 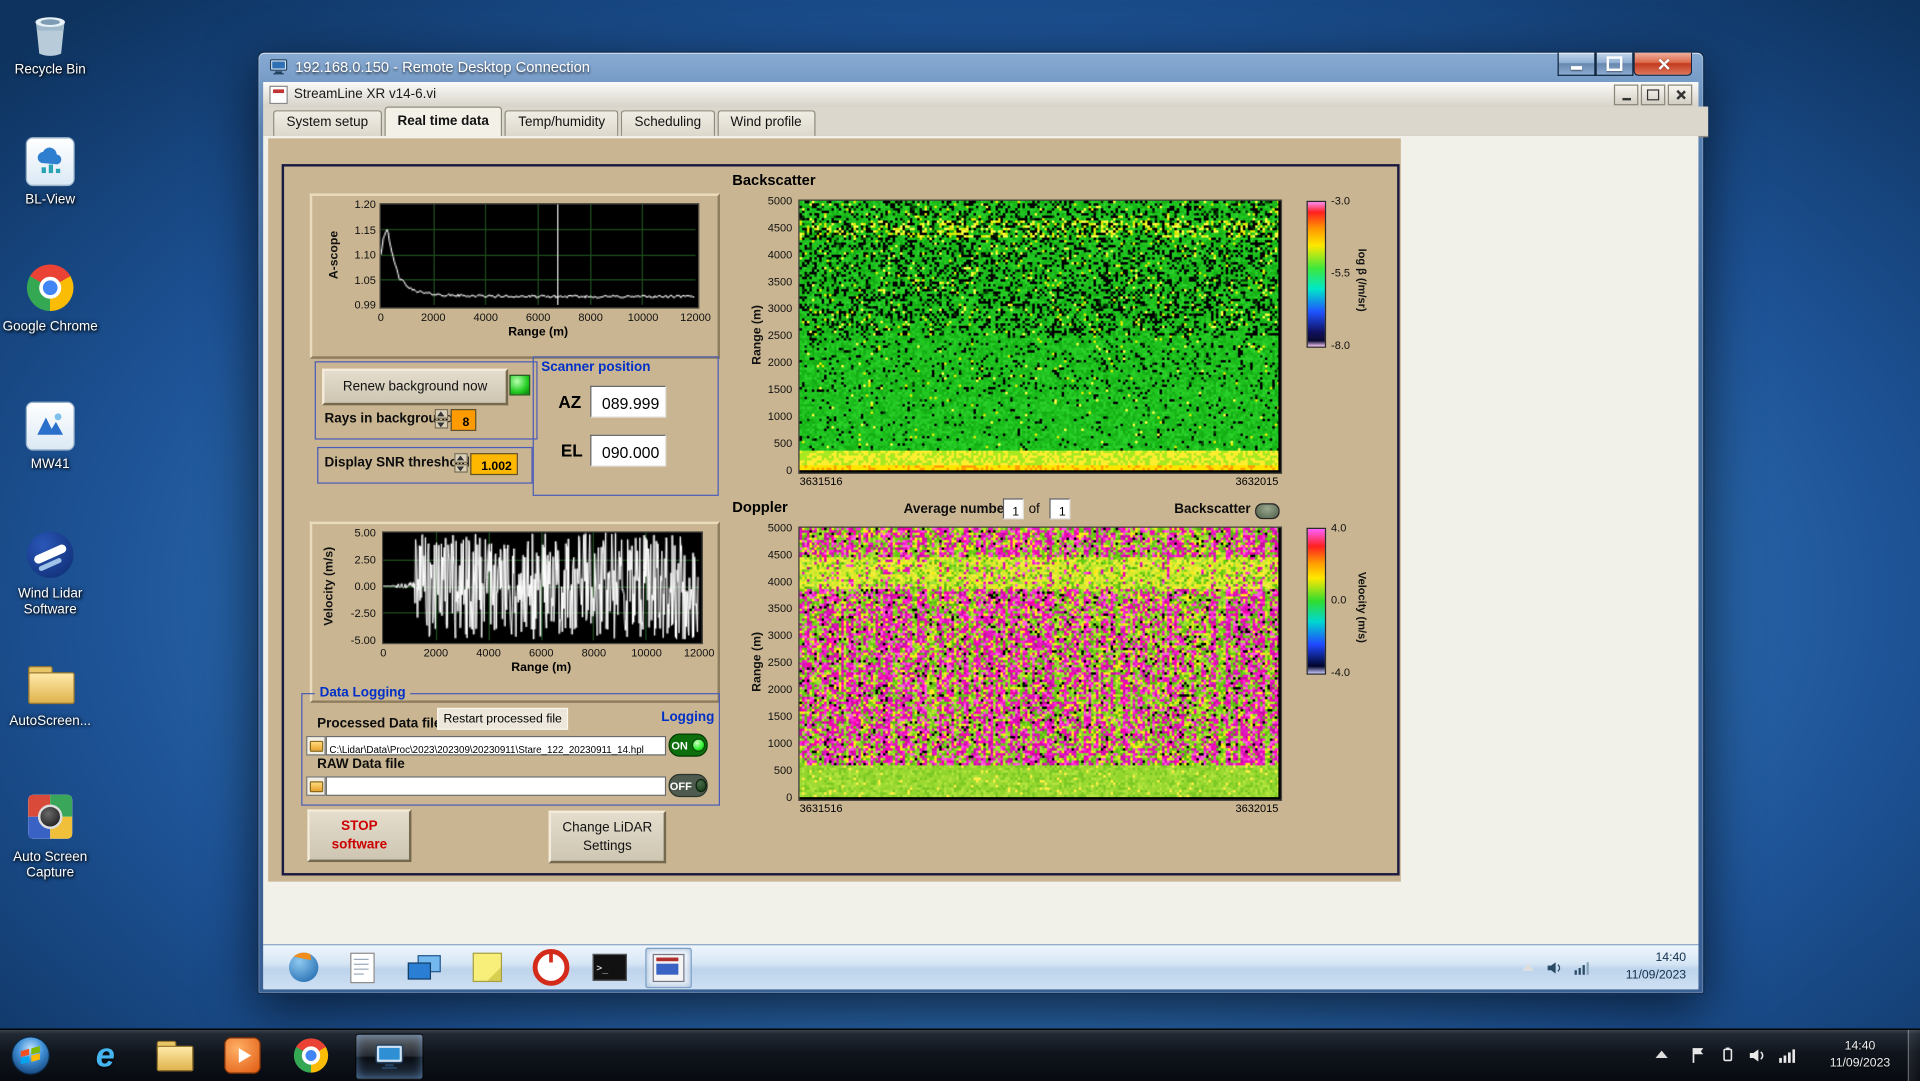 I want to click on average-number-input, so click(x=1016, y=512).